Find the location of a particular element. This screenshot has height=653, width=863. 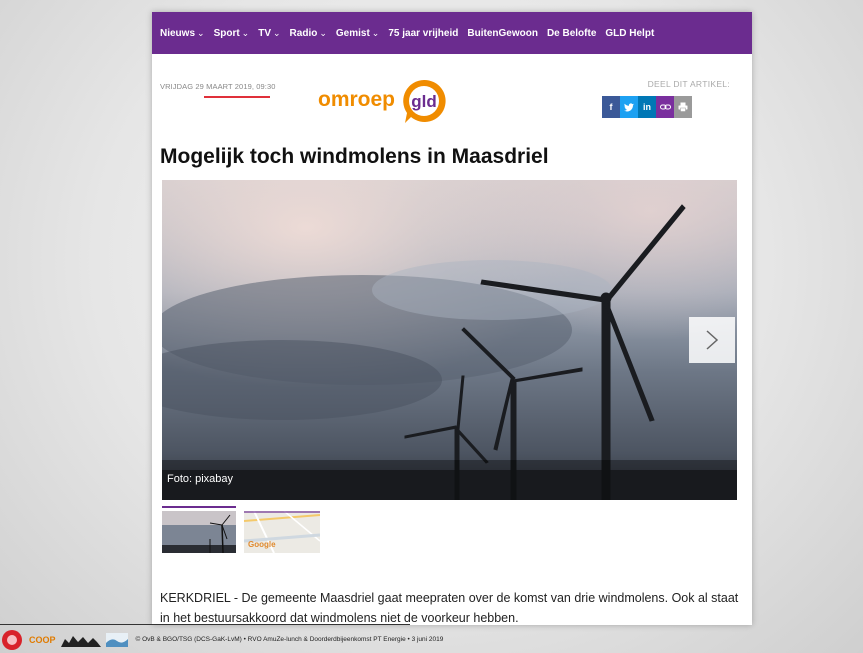

footer-landscape-logo is located at coordinates (116, 639).